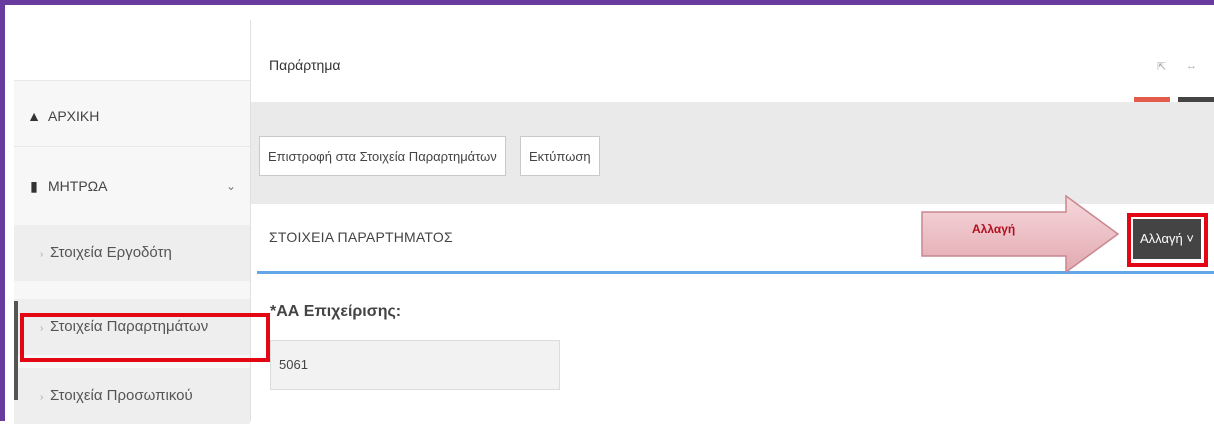  What do you see at coordinates (361, 237) in the screenshot?
I see `panel-title: ΣΤΟΙΧΕΙΑ ΠΑΡΑΡΤΗΜΑΤΟΣ` at bounding box center [361, 237].